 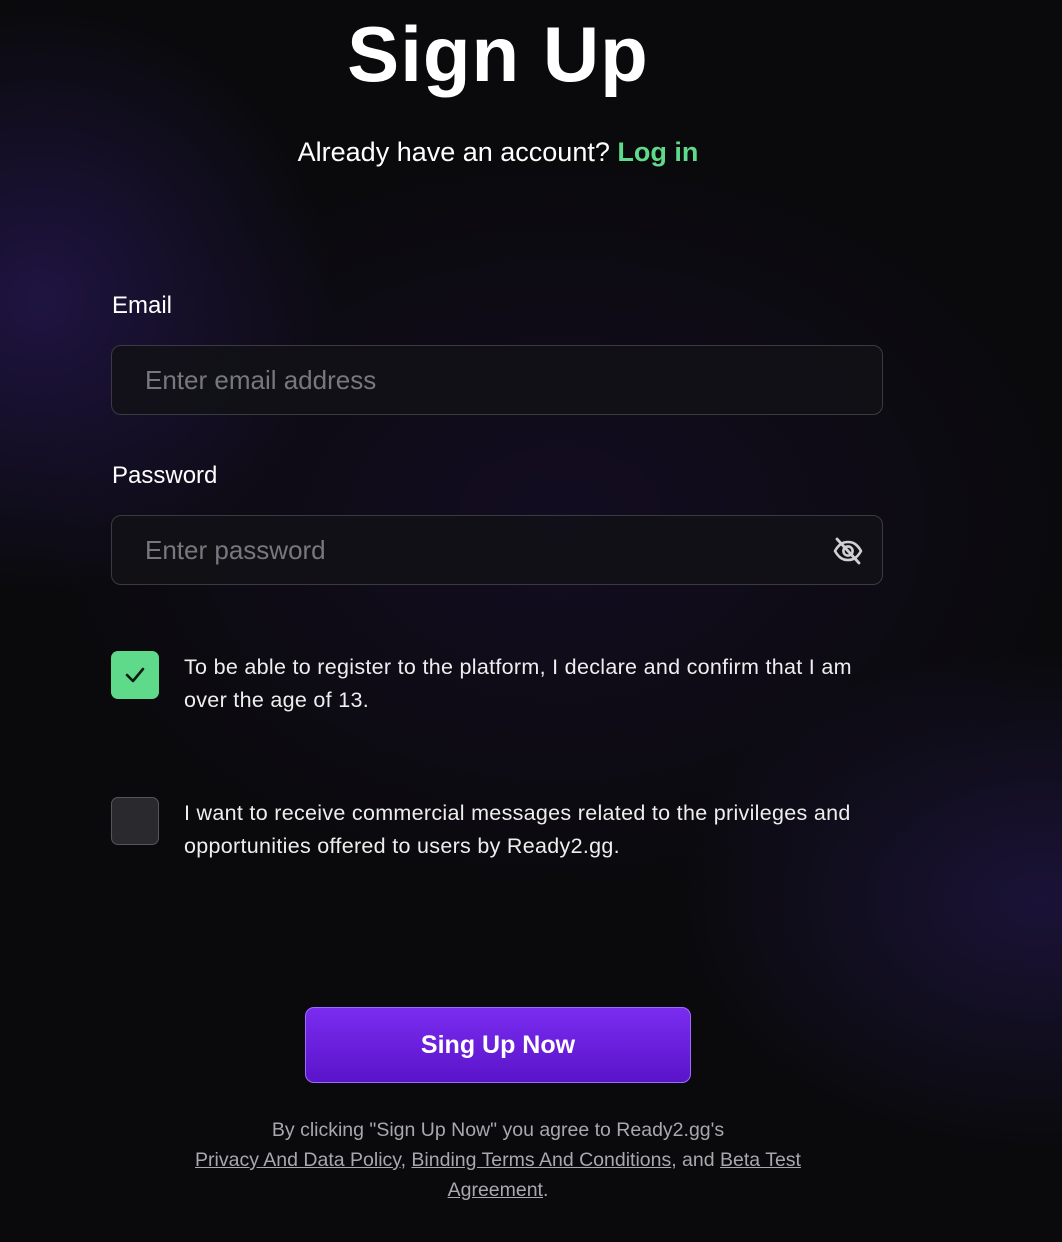 I want to click on marketing-consent-checkbox, so click(x=135, y=821).